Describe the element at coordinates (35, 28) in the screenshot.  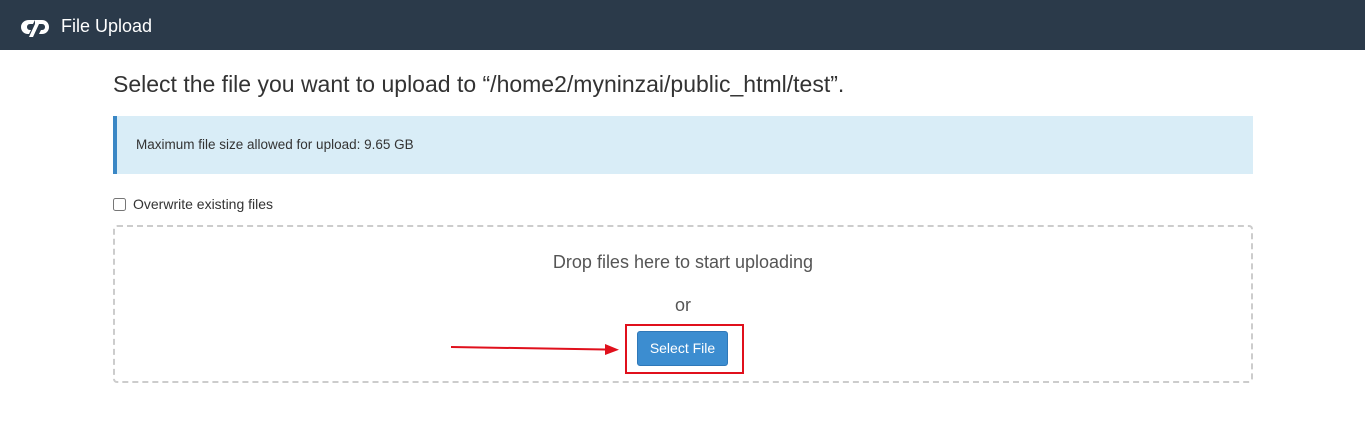
I see `cpanel-logo-icon` at that location.